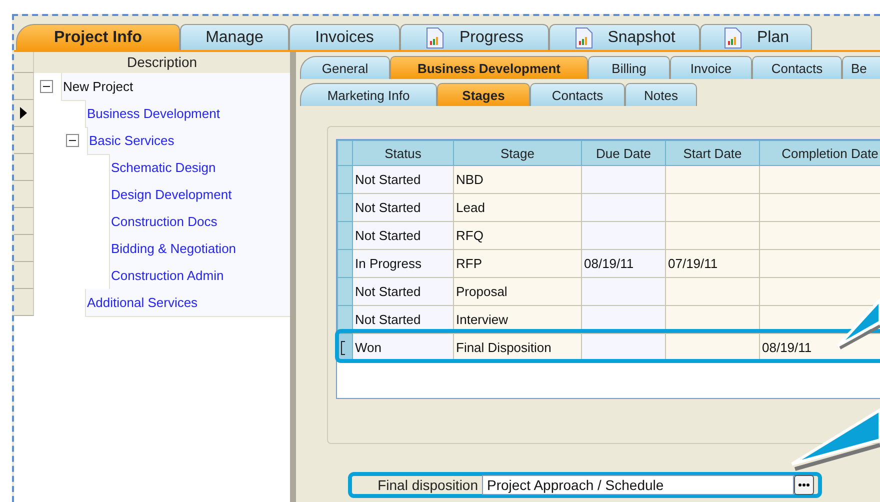 This screenshot has width=880, height=502. What do you see at coordinates (483, 94) in the screenshot?
I see `tab: Stages` at bounding box center [483, 94].